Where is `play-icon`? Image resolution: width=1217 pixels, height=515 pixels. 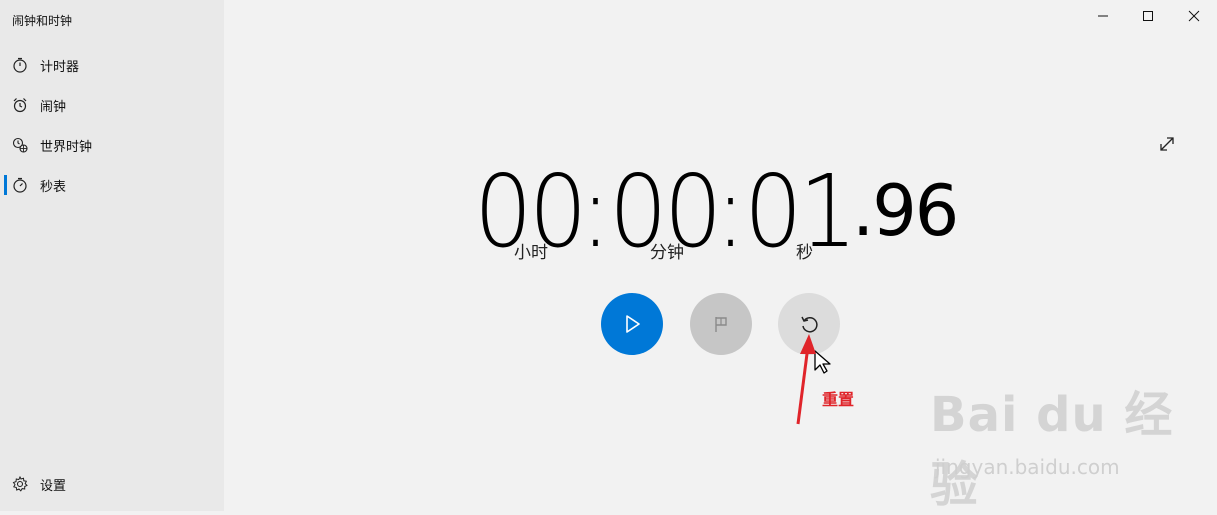
play-icon is located at coordinates (633, 324).